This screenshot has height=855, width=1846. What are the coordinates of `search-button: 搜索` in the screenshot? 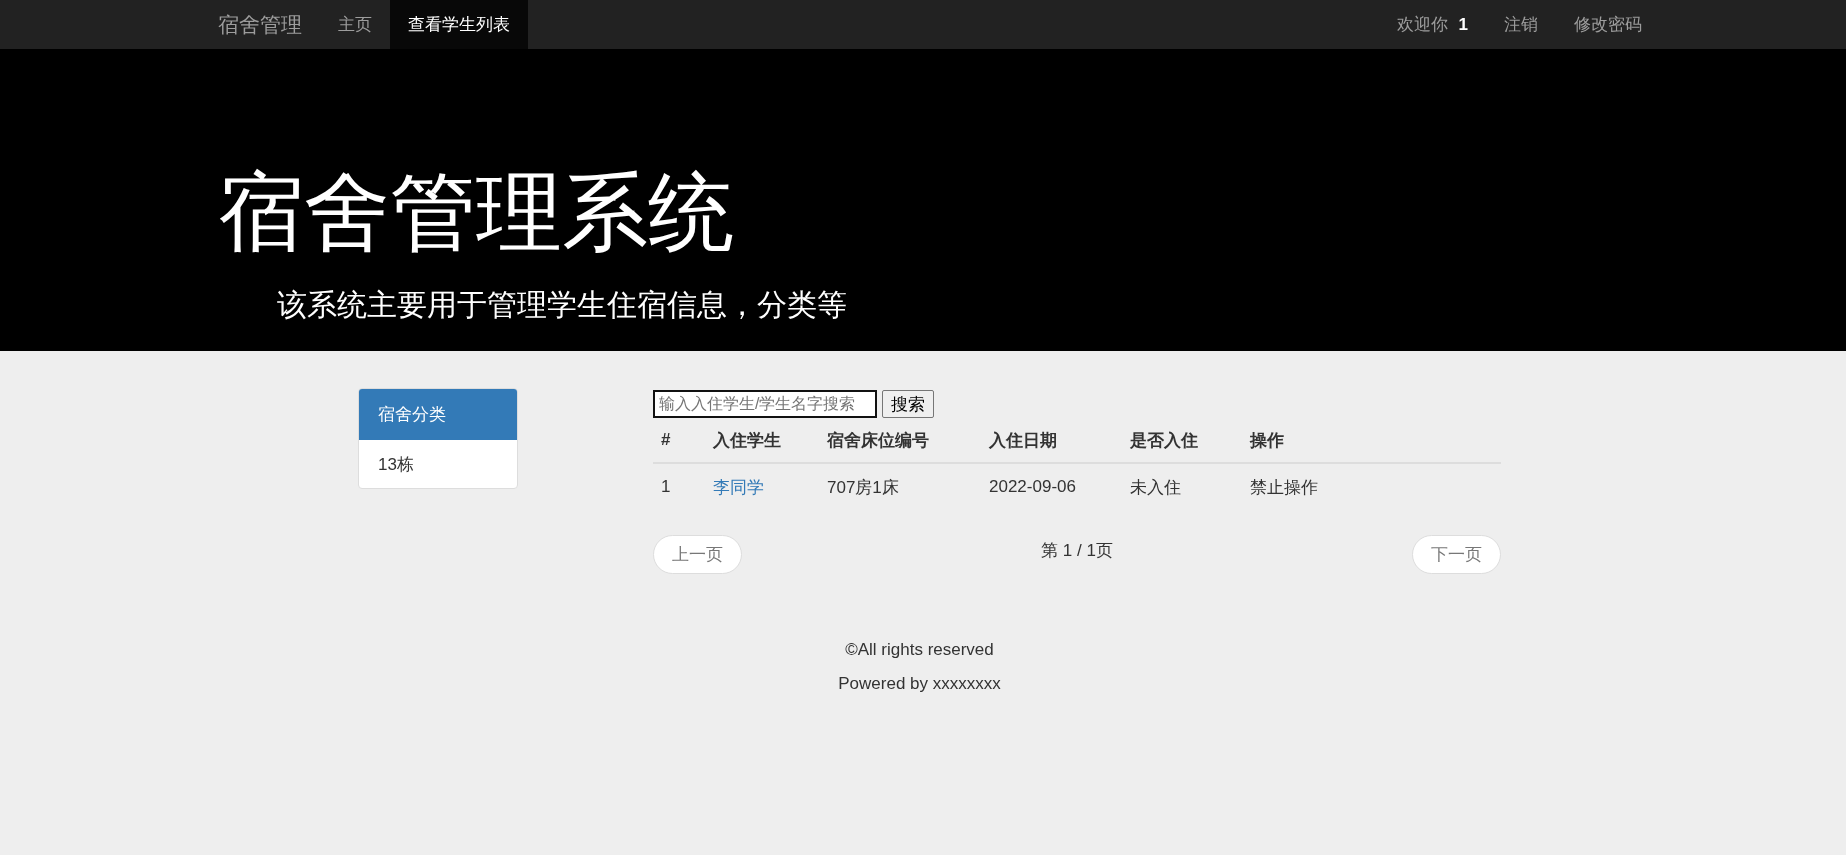 It's located at (908, 404).